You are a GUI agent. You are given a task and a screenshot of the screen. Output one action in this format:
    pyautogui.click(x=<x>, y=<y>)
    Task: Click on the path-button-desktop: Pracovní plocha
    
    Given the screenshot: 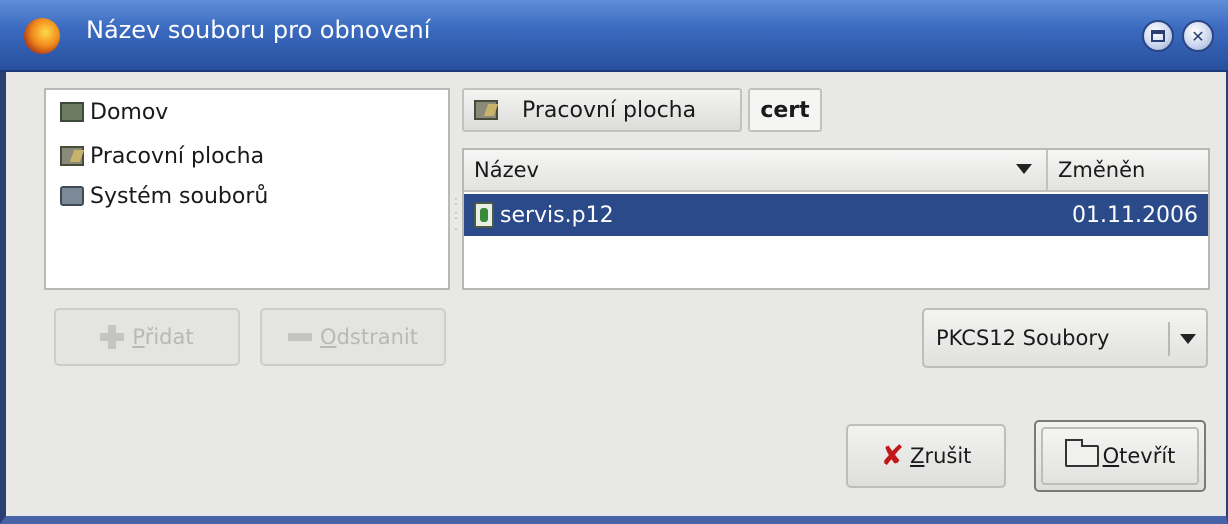 What is the action you would take?
    pyautogui.click(x=602, y=110)
    